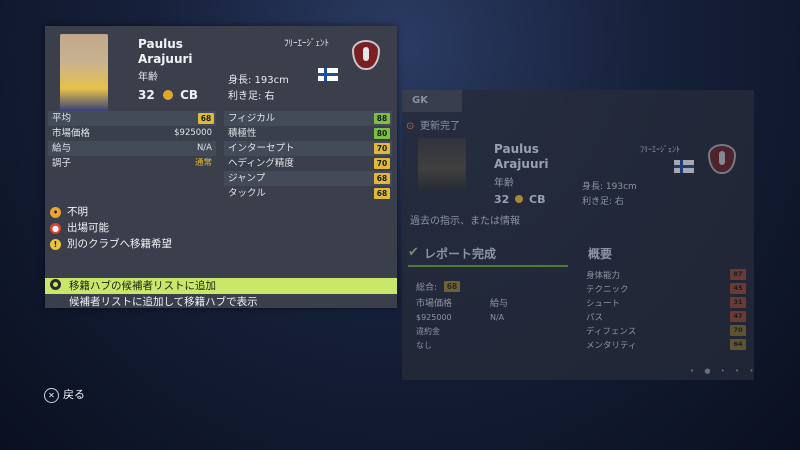 The width and height of the screenshot is (800, 450). I want to click on info-value: N/A, so click(204, 148).